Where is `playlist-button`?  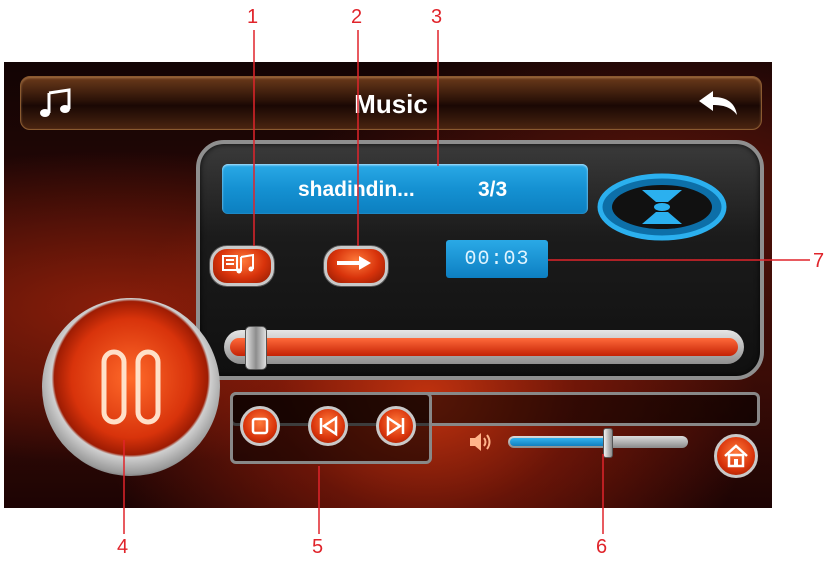 playlist-button is located at coordinates (242, 266).